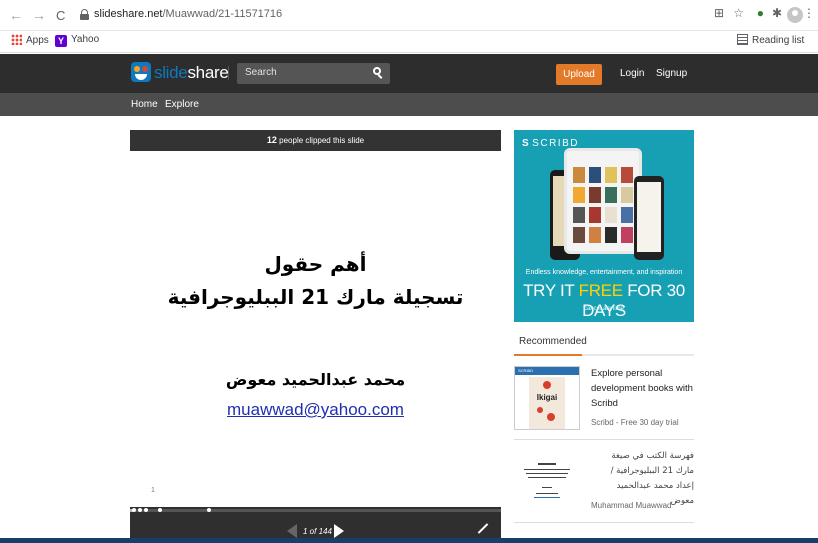 This screenshot has width=818, height=543. Describe the element at coordinates (60, 15) in the screenshot. I see `reload-icon: C` at that location.